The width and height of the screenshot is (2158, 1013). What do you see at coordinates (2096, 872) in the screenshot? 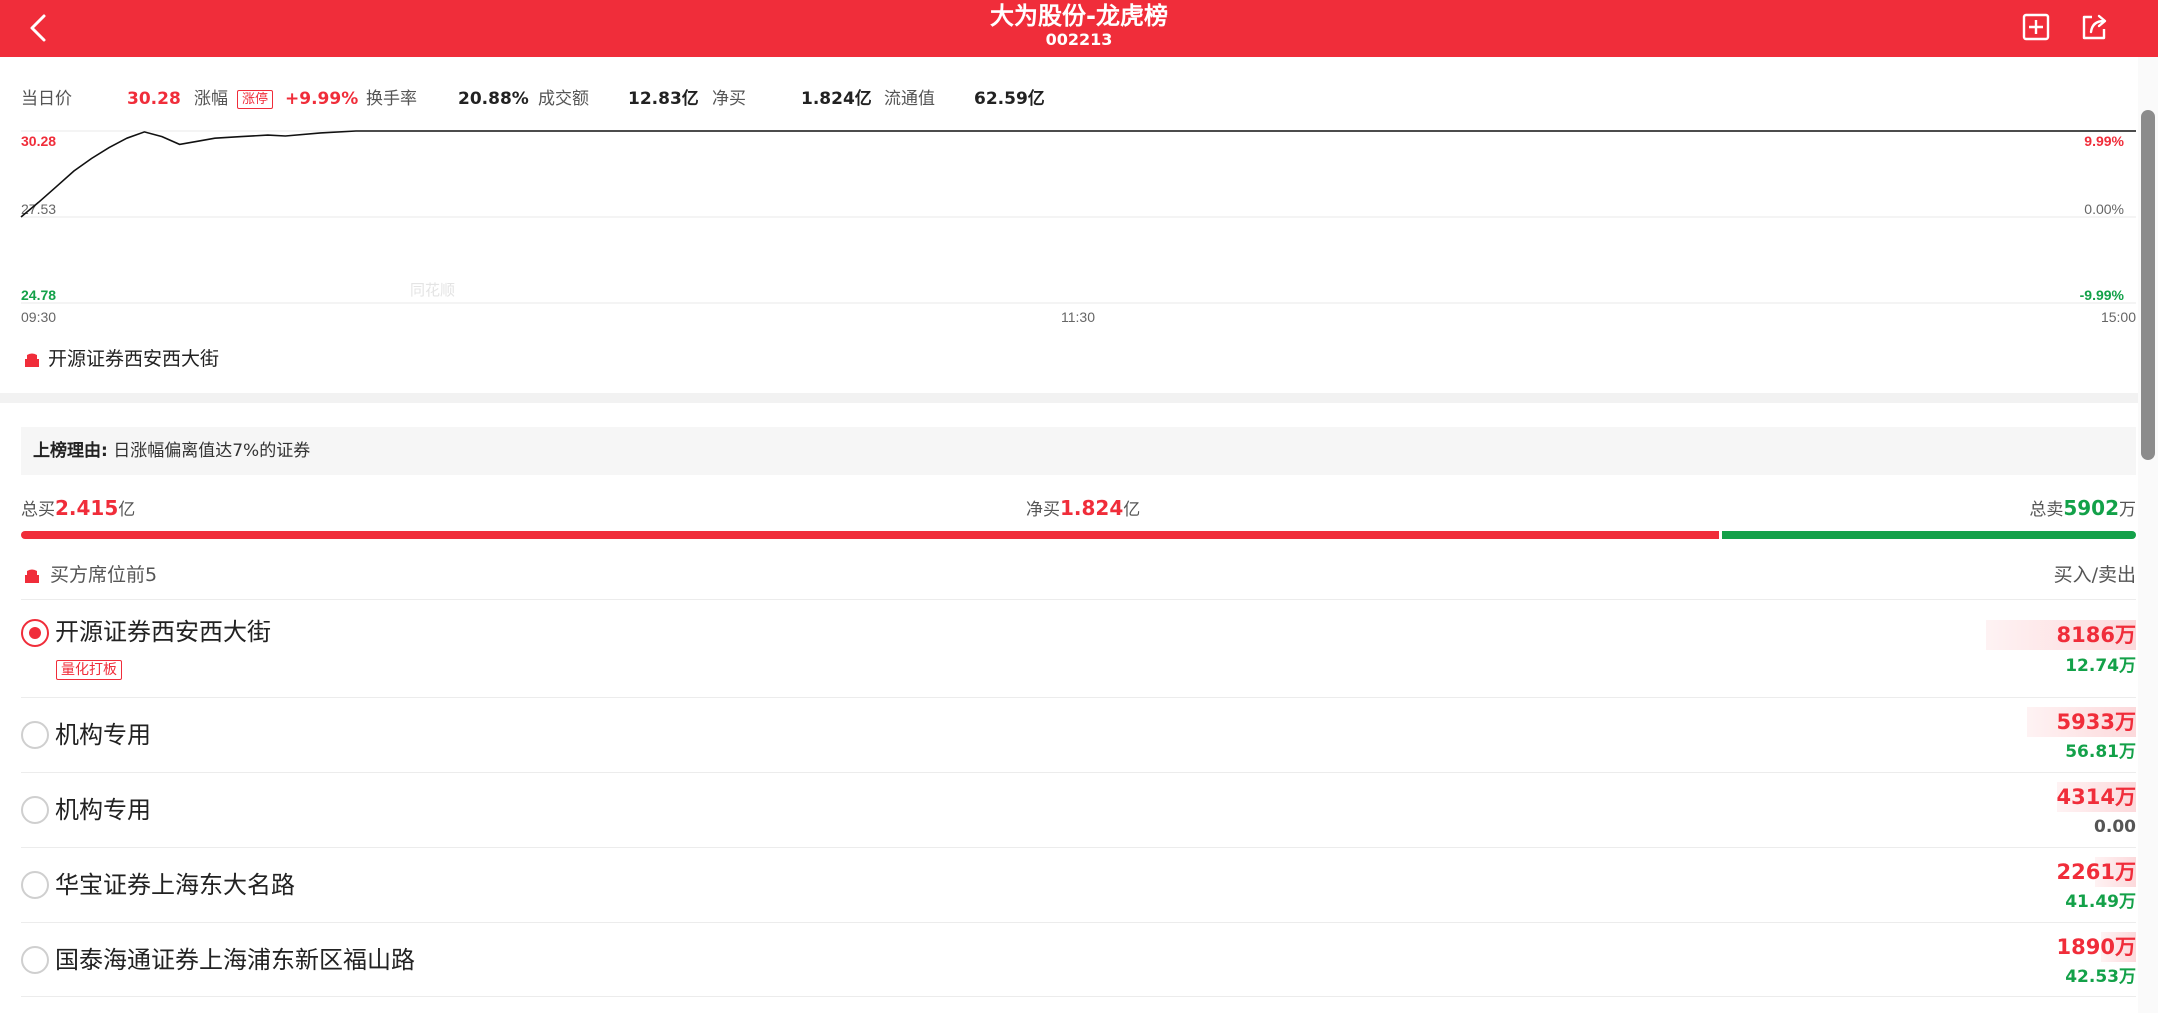
I see `buy-amount: 2261万` at bounding box center [2096, 872].